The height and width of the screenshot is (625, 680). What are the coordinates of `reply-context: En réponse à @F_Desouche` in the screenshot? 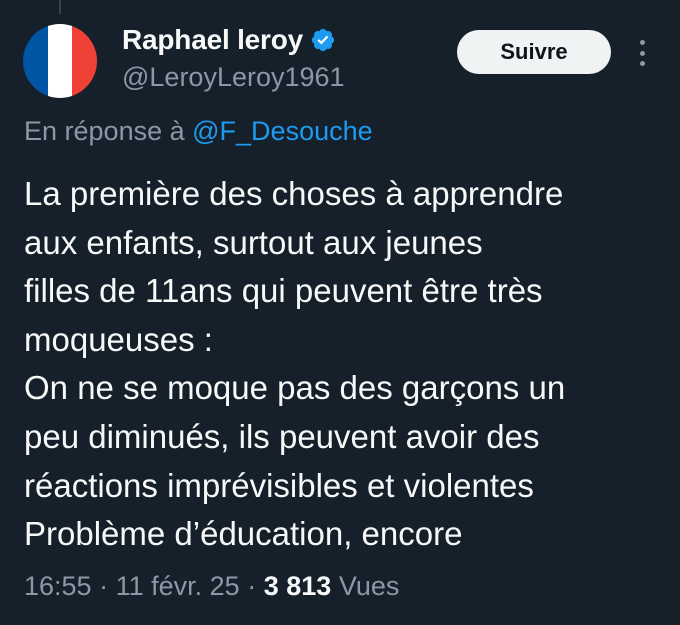 It's located at (198, 131).